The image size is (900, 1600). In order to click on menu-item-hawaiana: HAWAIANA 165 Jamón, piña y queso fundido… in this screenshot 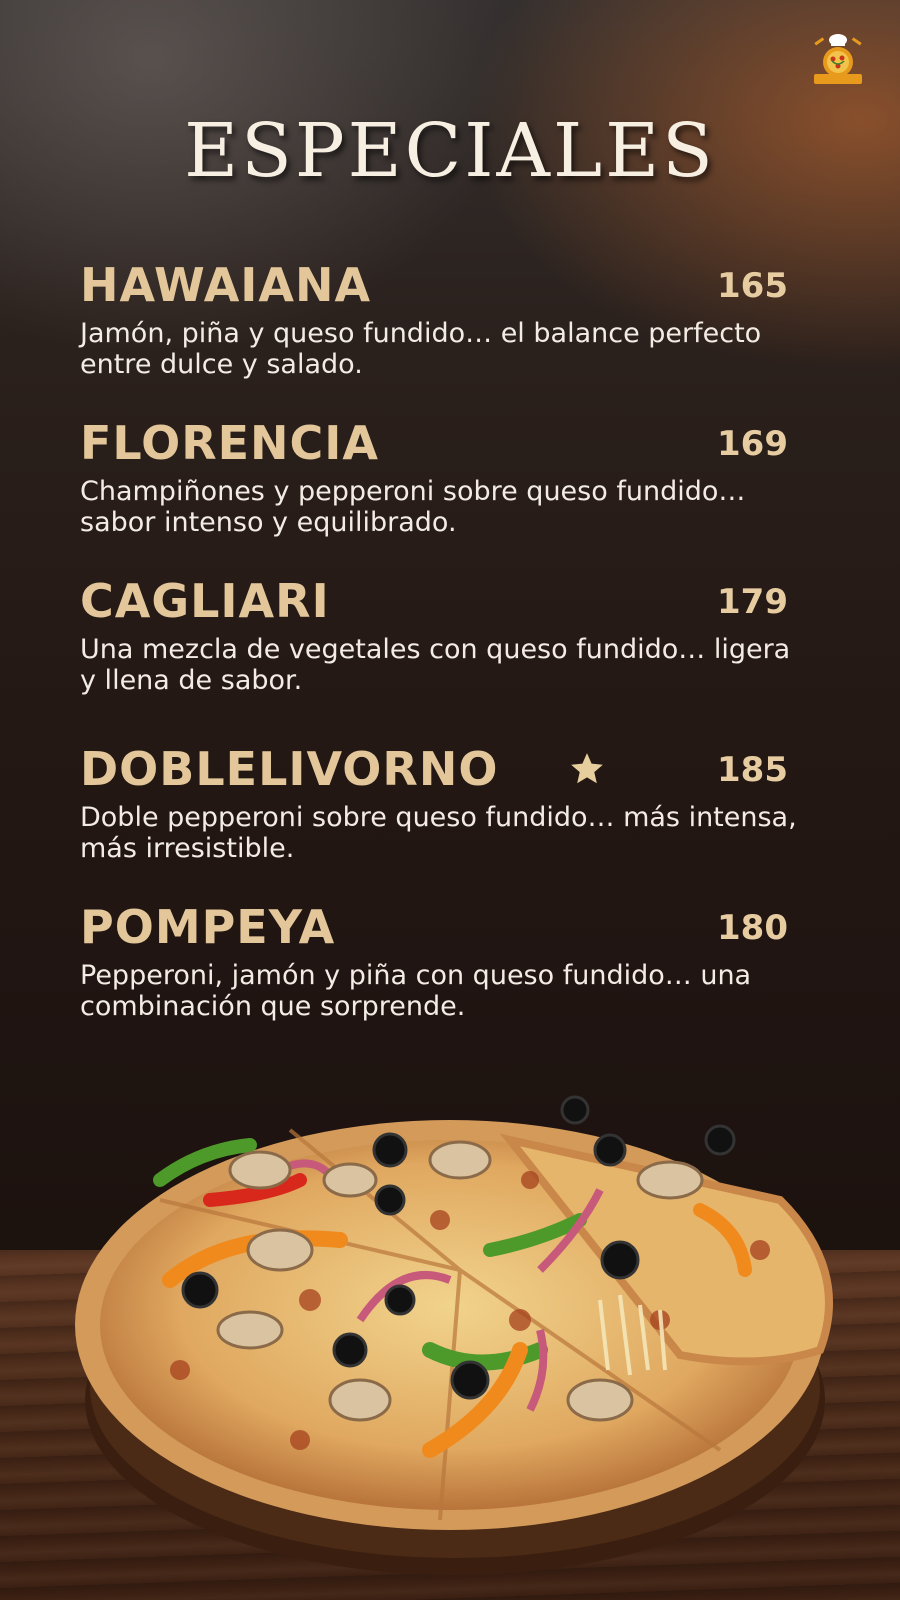, I will do `click(440, 319)`.